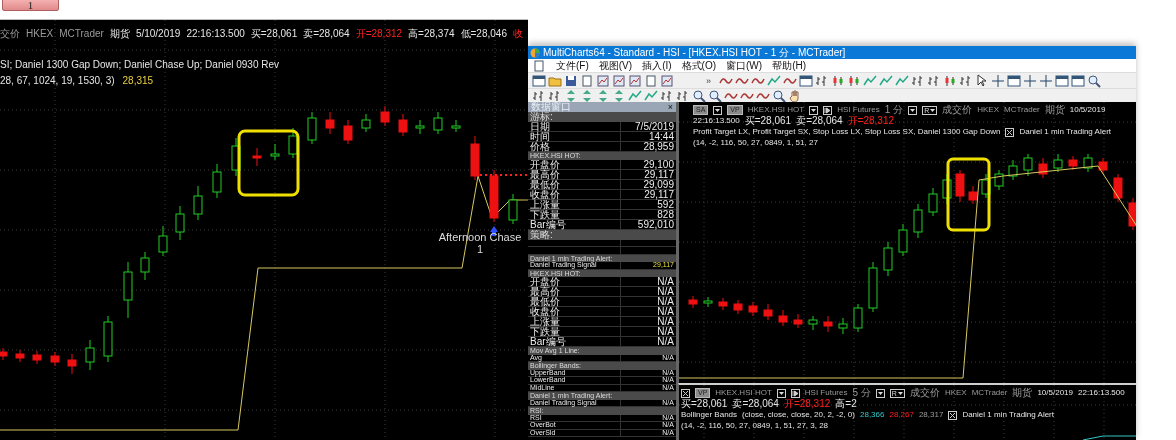 This screenshot has height=440, width=1176. Describe the element at coordinates (326, 34) in the screenshot. I see `header-text: 卖=28,064` at that location.